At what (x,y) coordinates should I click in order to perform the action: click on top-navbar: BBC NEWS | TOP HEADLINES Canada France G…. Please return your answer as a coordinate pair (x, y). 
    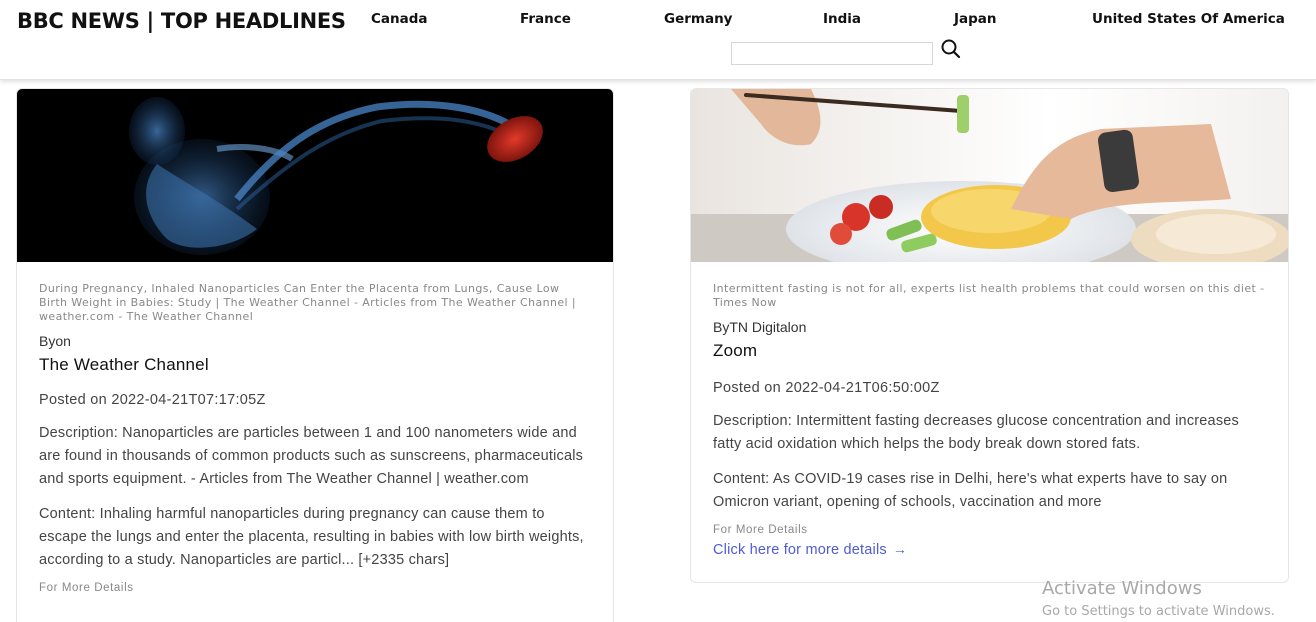
    Looking at the image, I should click on (658, 40).